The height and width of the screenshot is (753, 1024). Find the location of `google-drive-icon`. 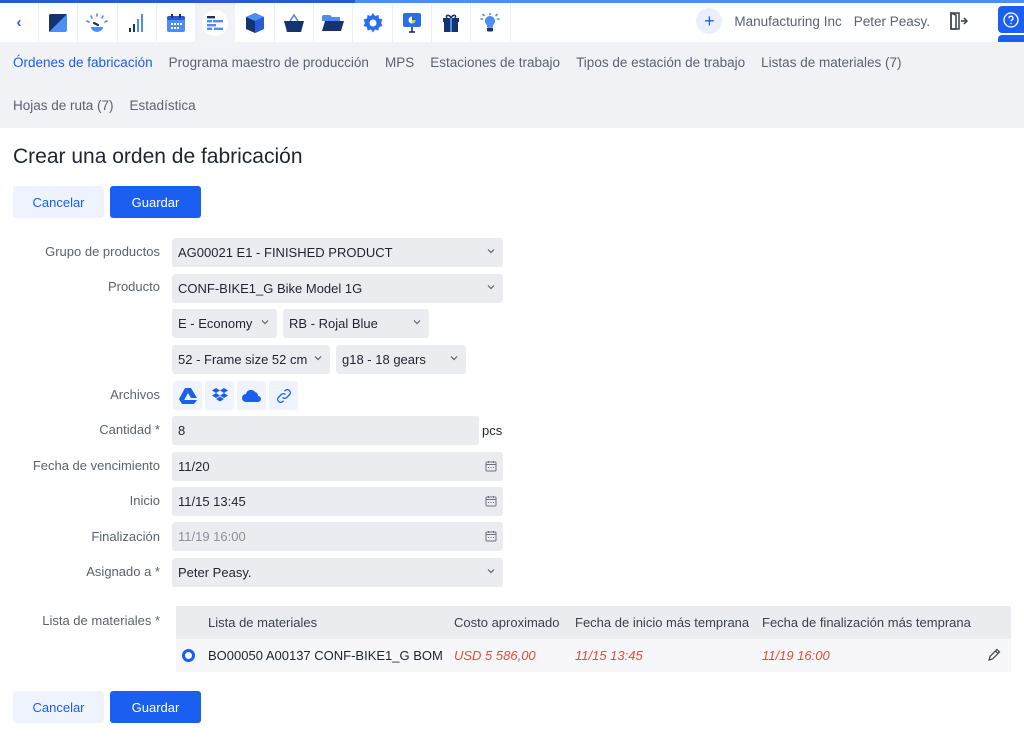

google-drive-icon is located at coordinates (187, 395).